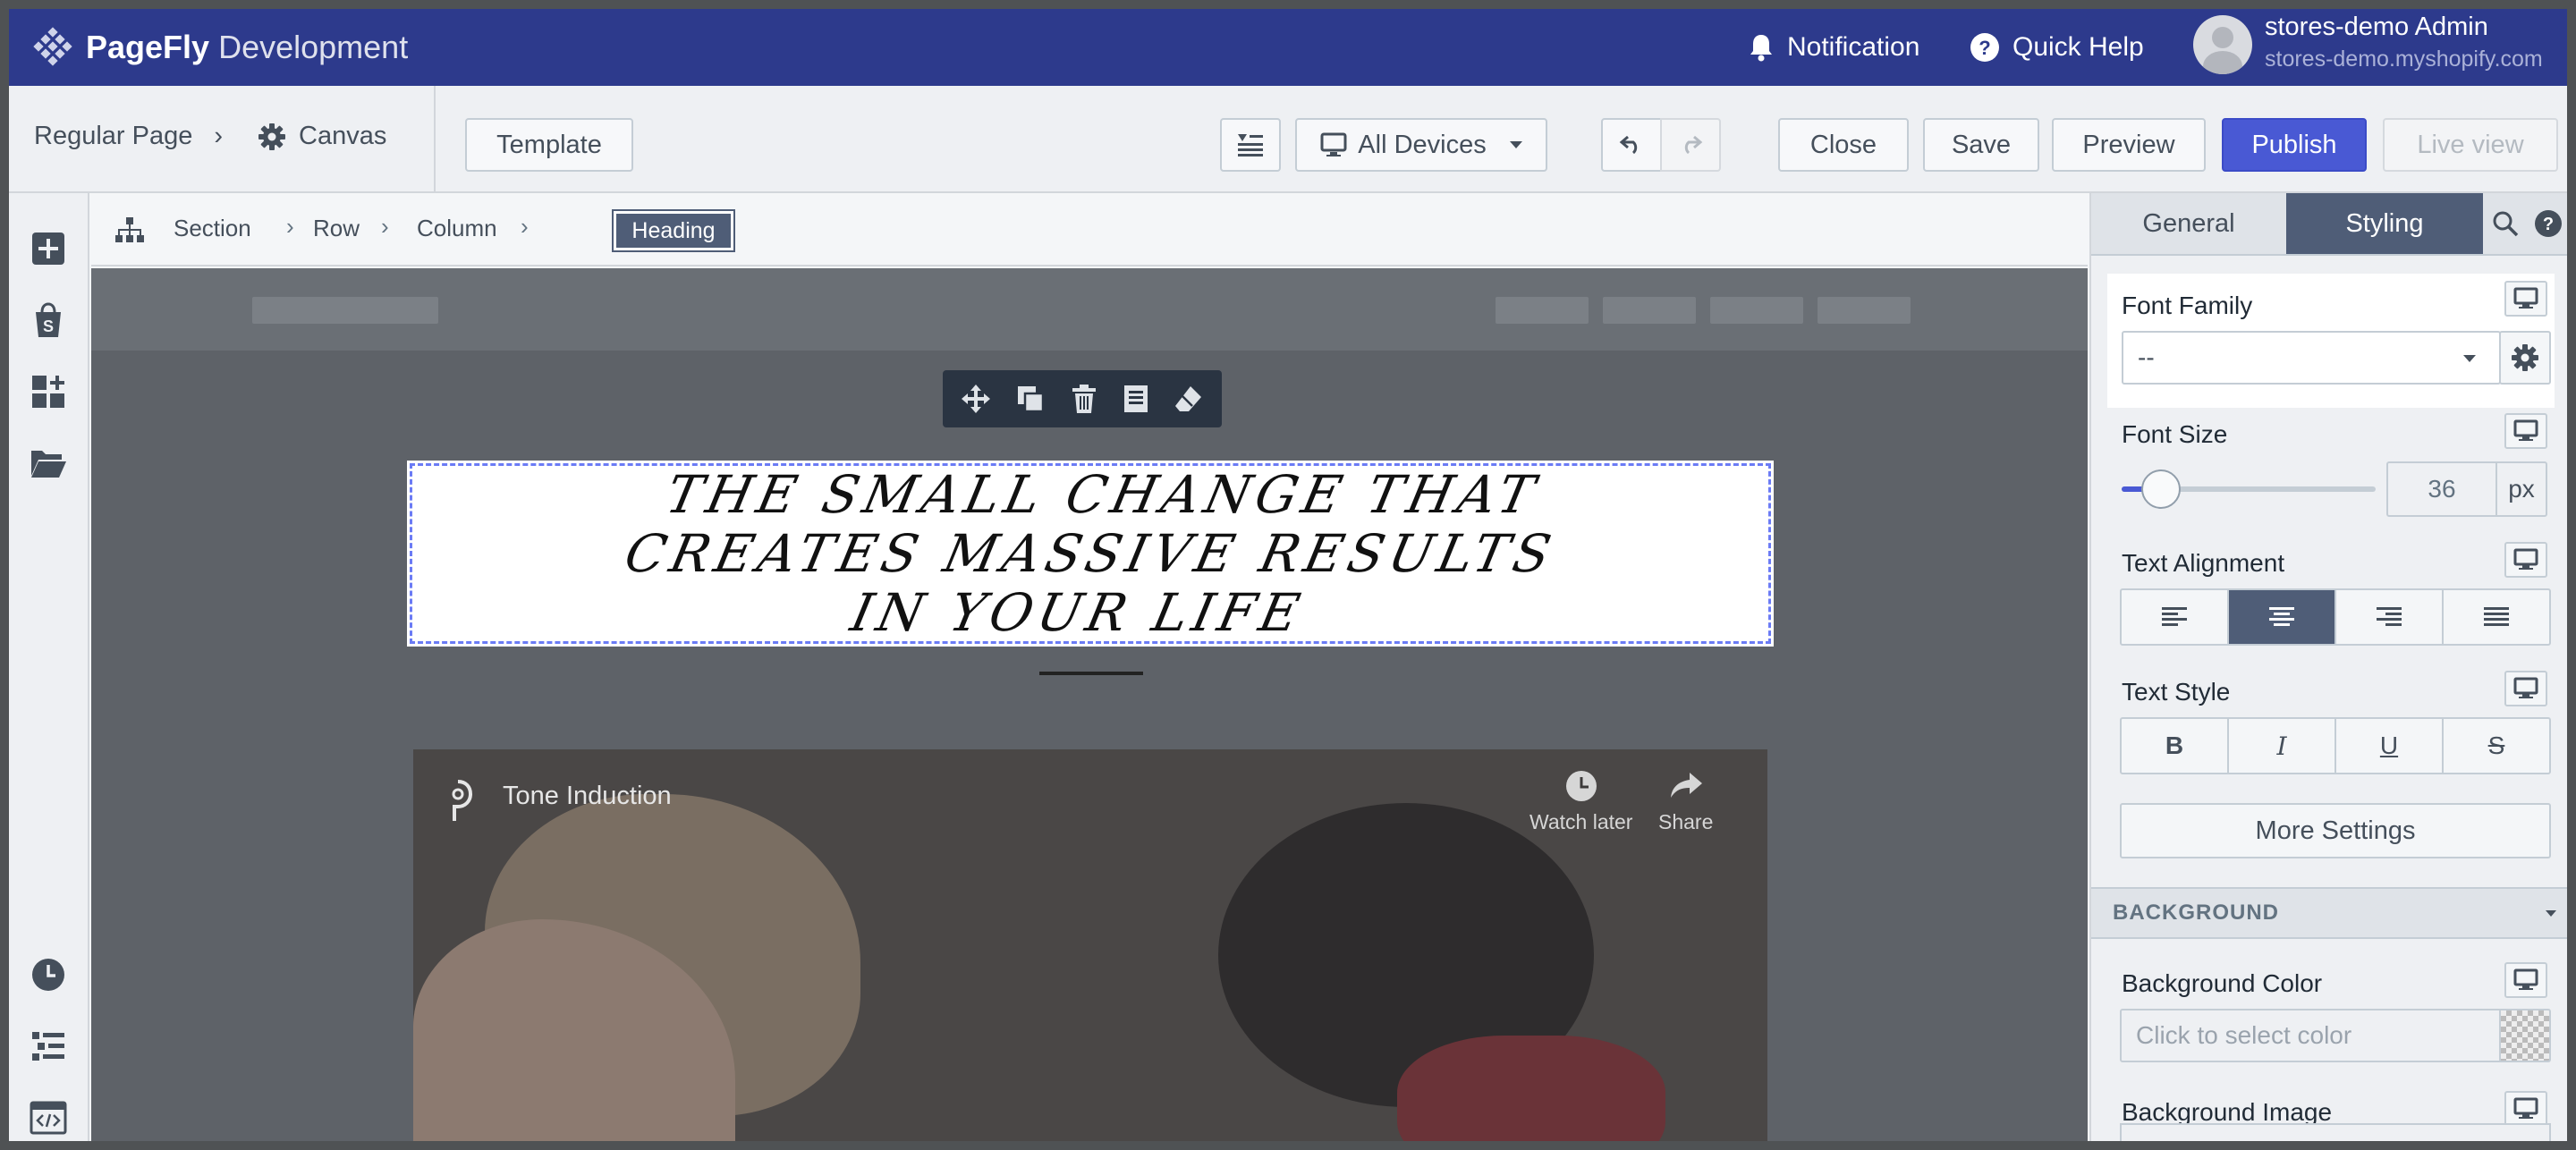  I want to click on close-button: Close, so click(1843, 145).